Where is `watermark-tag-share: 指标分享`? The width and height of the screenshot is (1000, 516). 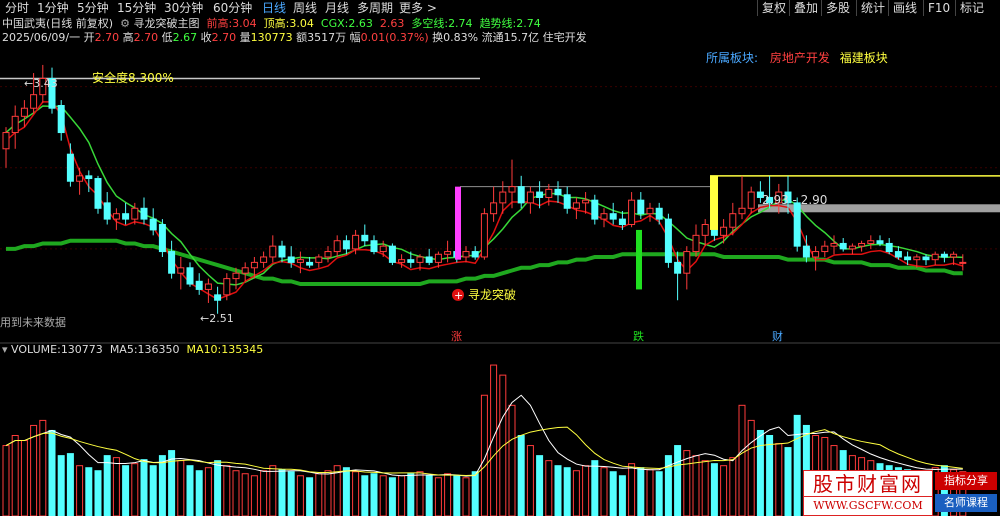
watermark-tag-share: 指标分享 is located at coordinates (966, 481).